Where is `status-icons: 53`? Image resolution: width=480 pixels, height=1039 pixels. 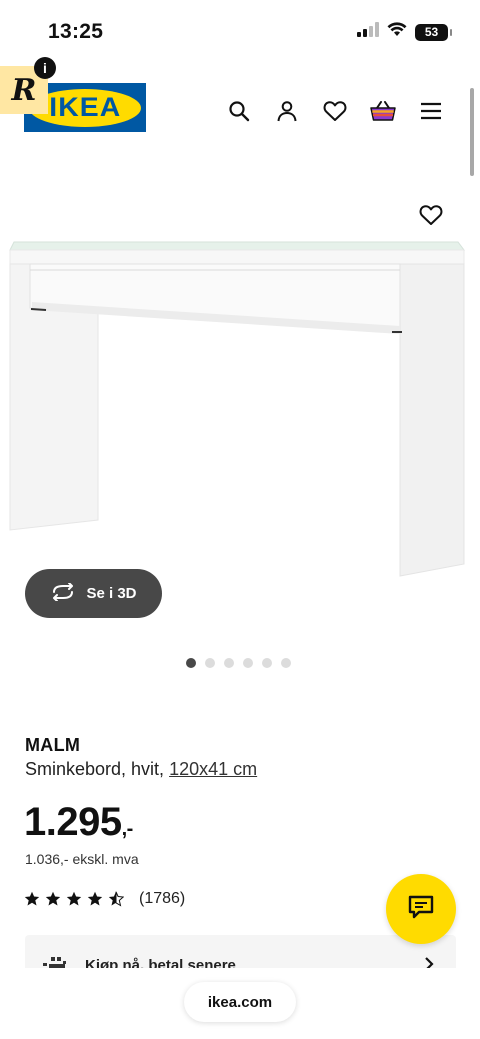 status-icons: 53 is located at coordinates (404, 32).